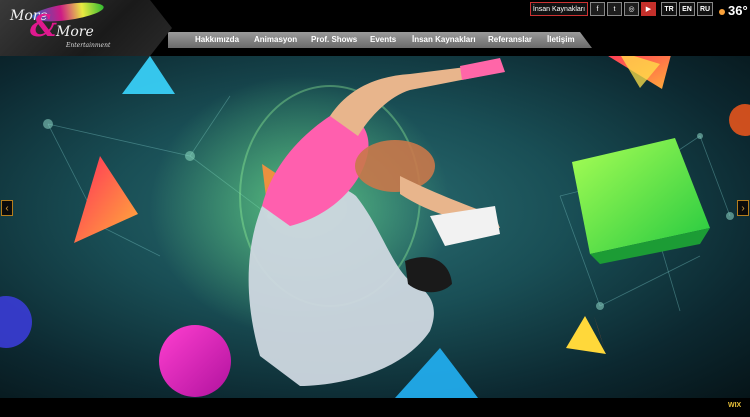 The height and width of the screenshot is (417, 750). What do you see at coordinates (148, 75) in the screenshot?
I see `cyan-triangle` at bounding box center [148, 75].